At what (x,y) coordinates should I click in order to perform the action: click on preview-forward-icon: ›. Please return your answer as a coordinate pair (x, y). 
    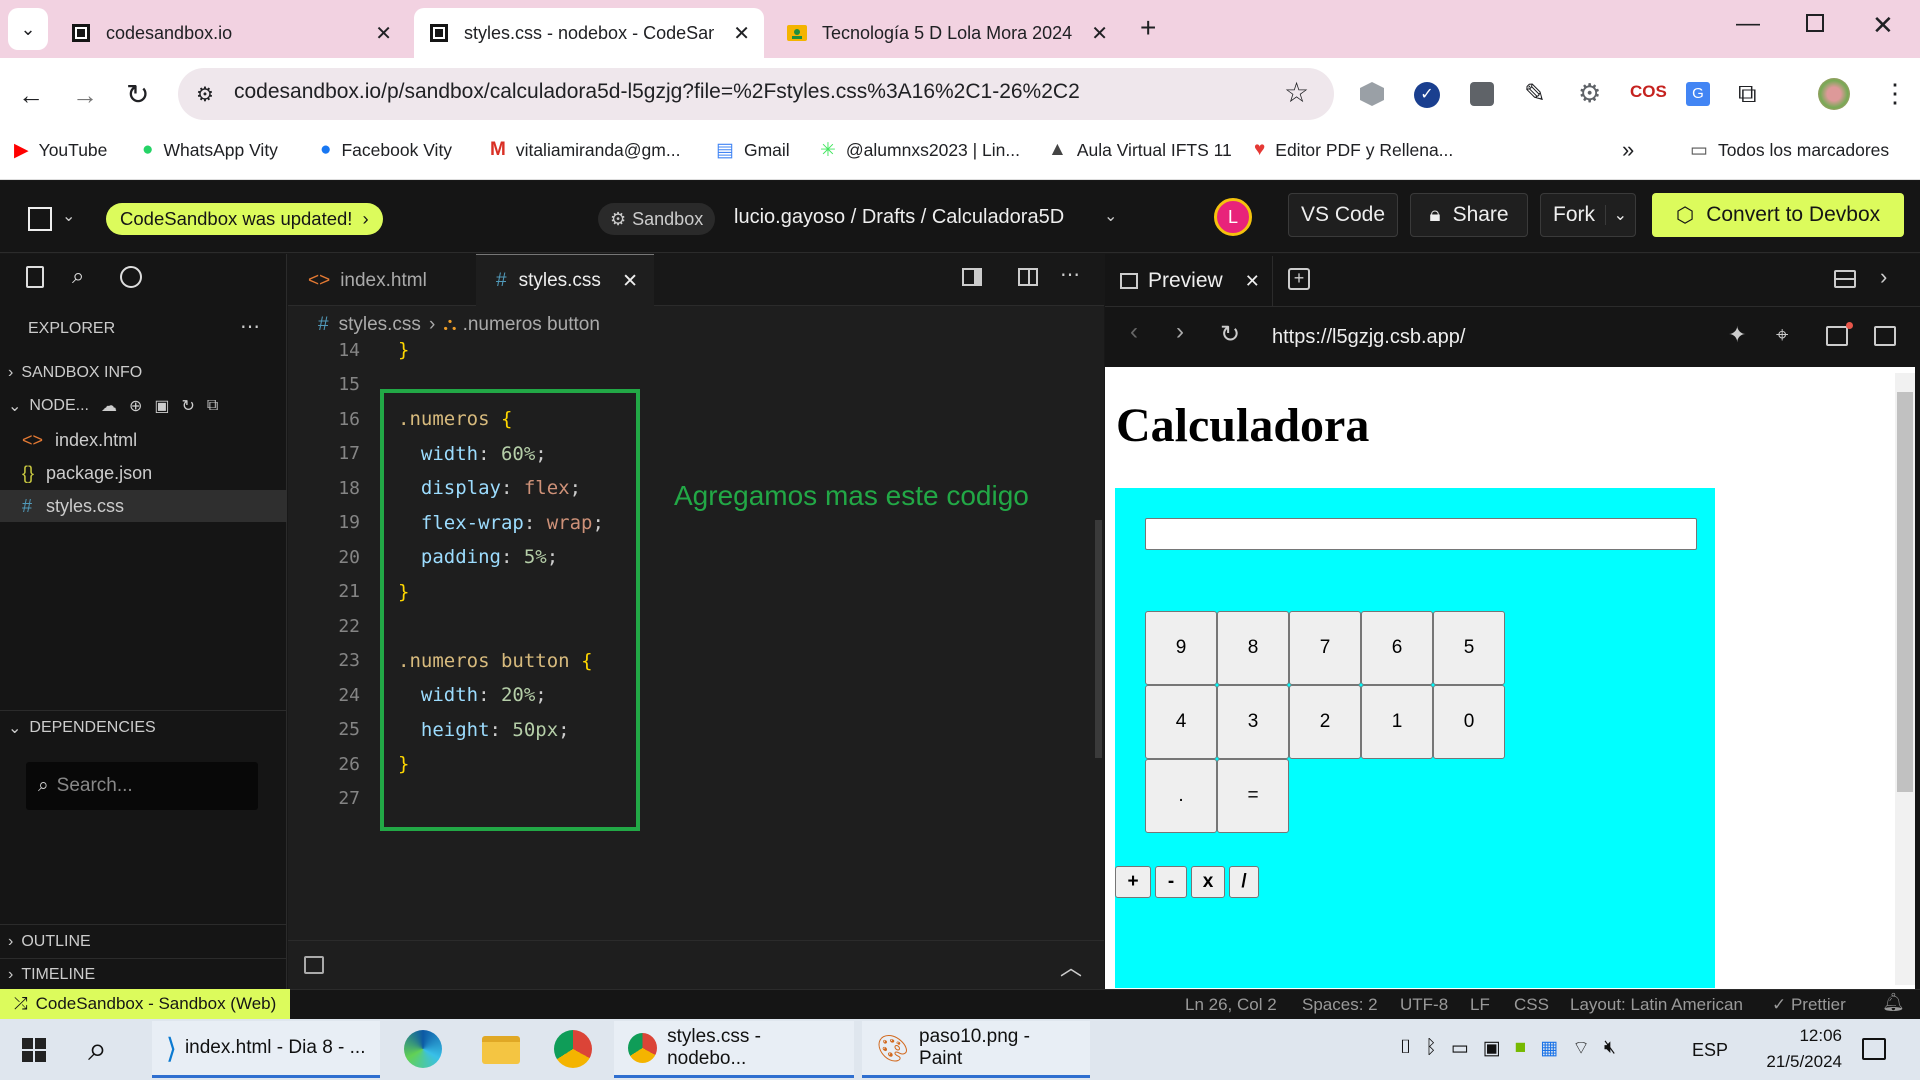
    Looking at the image, I should click on (1180, 332).